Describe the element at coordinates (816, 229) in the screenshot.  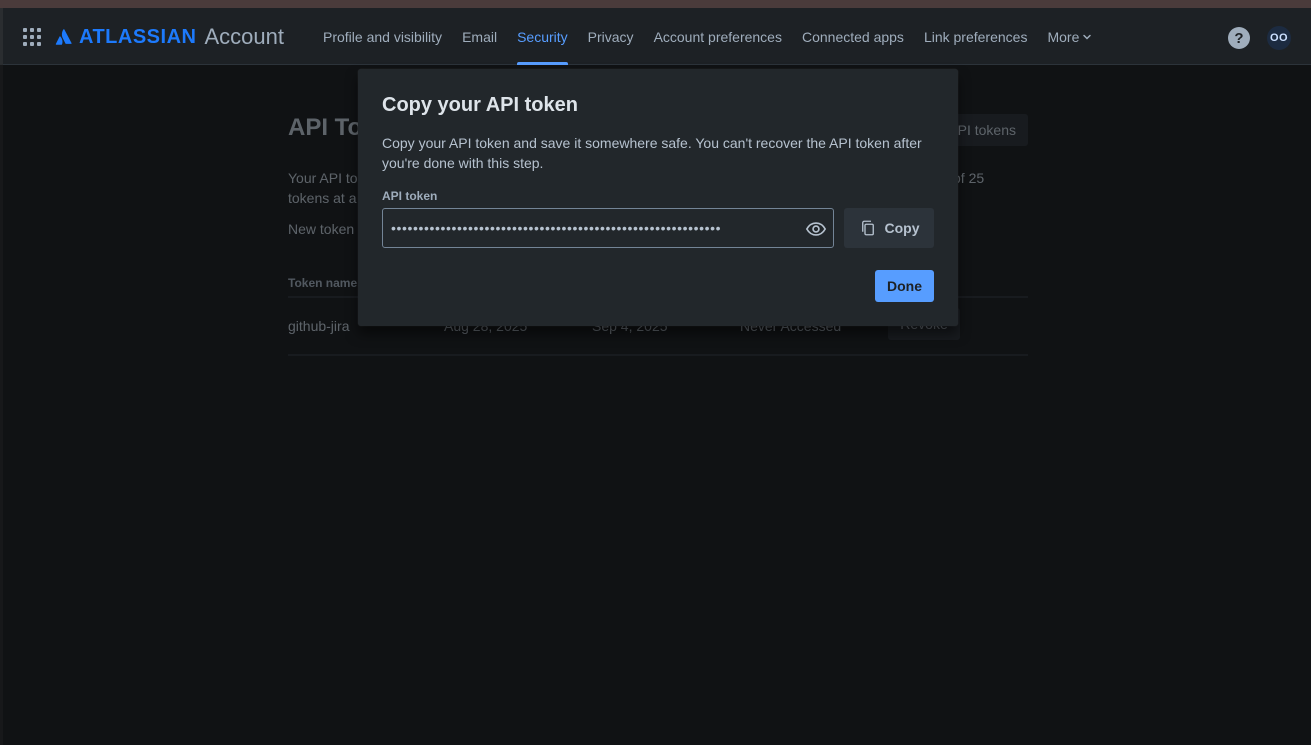
I see `show-token-eye-icon` at that location.